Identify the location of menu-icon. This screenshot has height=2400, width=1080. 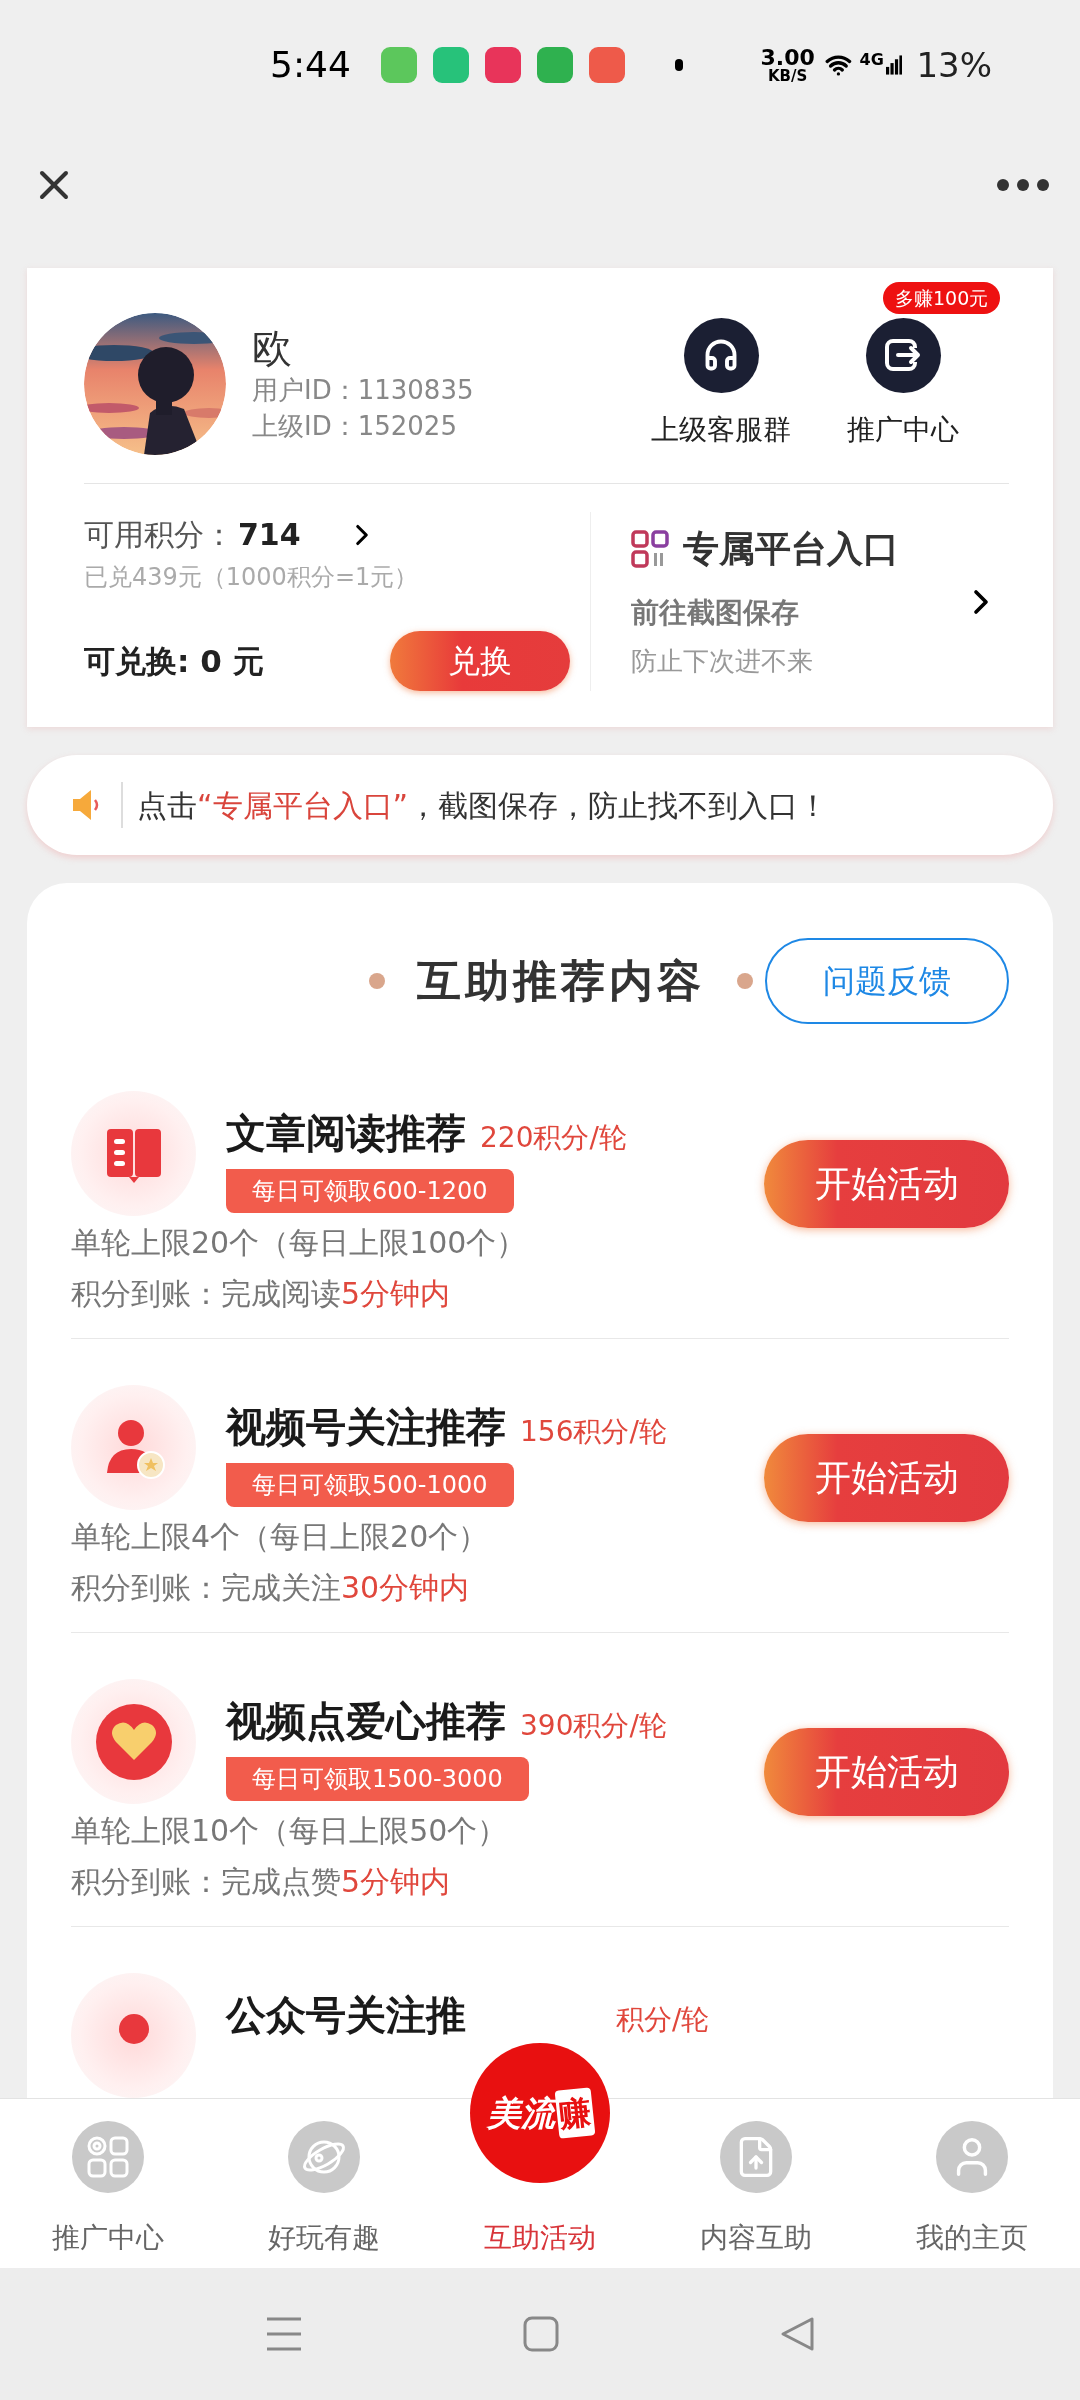
(284, 2334).